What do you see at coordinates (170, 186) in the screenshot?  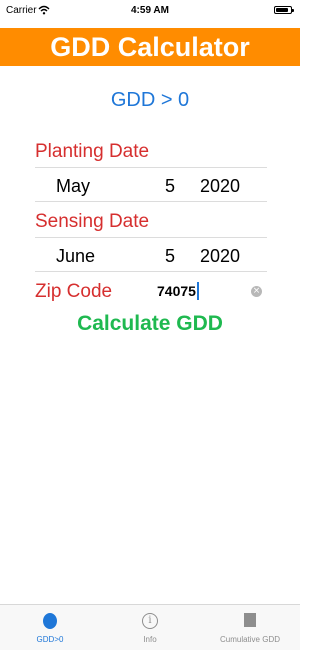 I see `planting-day: 5` at bounding box center [170, 186].